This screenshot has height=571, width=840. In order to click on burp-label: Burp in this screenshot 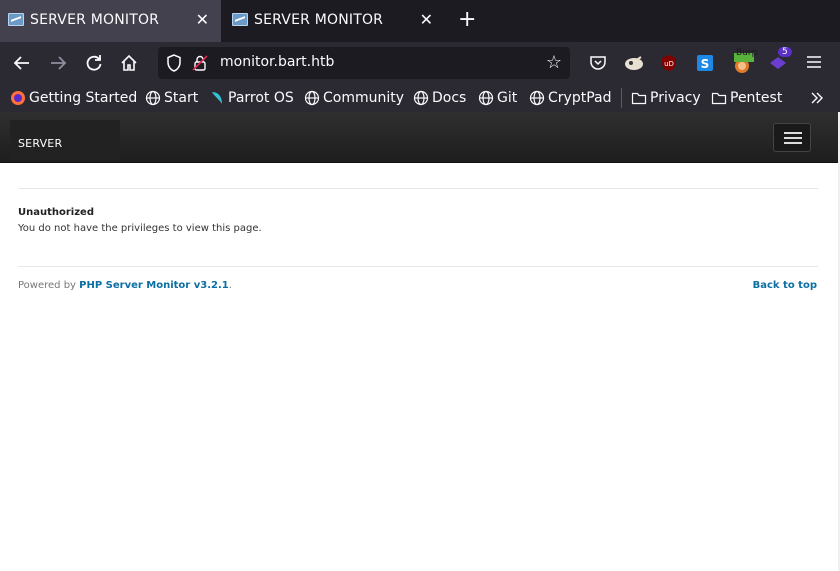, I will do `click(747, 53)`.